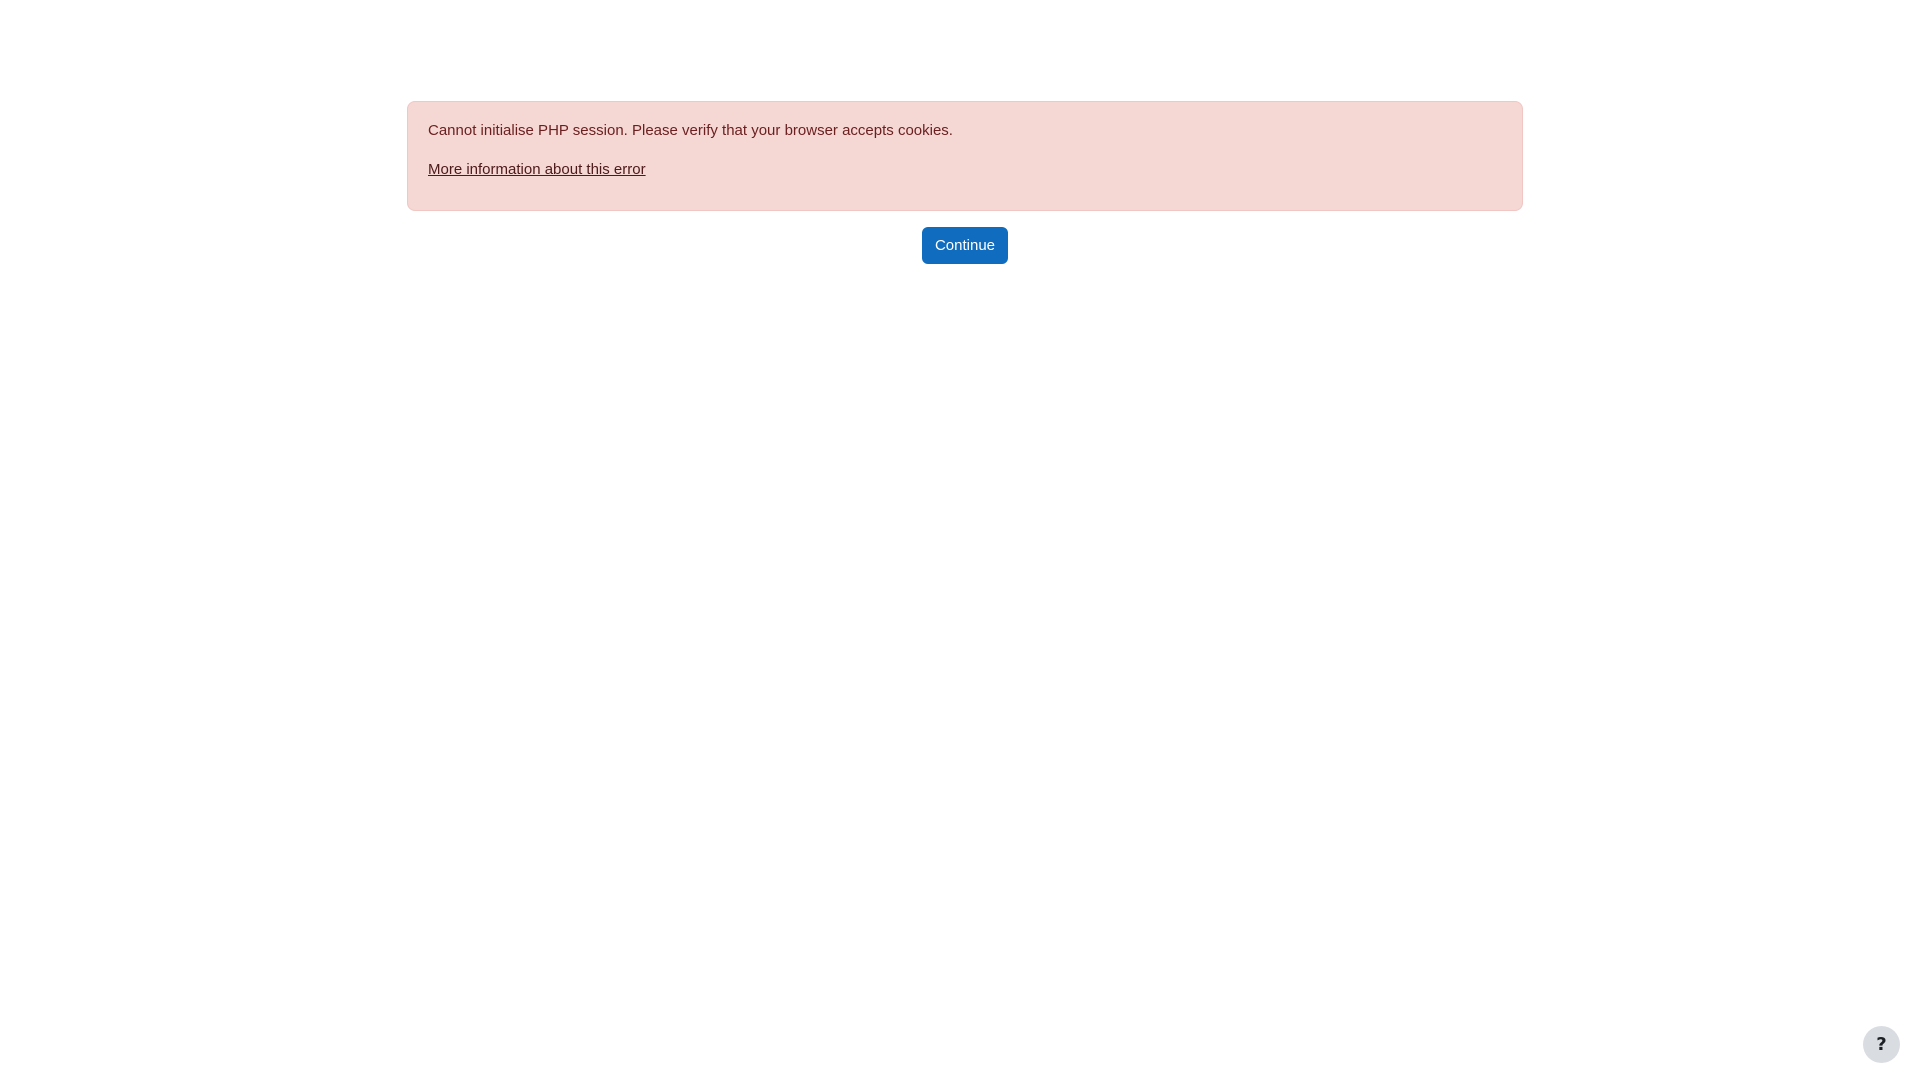 The image size is (1920, 1080). I want to click on help-button: ?, so click(1881, 1044).